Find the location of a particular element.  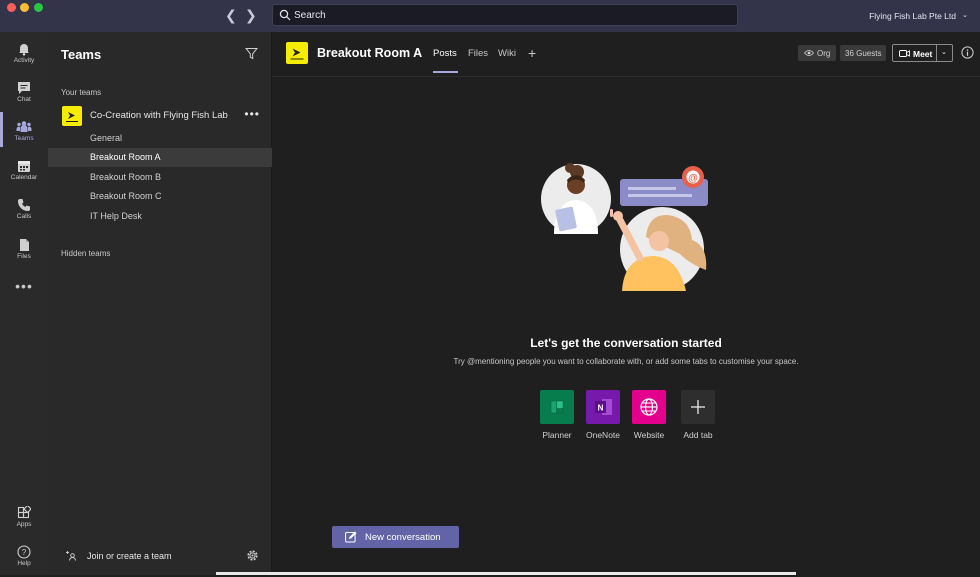

app-label: Planner is located at coordinates (557, 435).